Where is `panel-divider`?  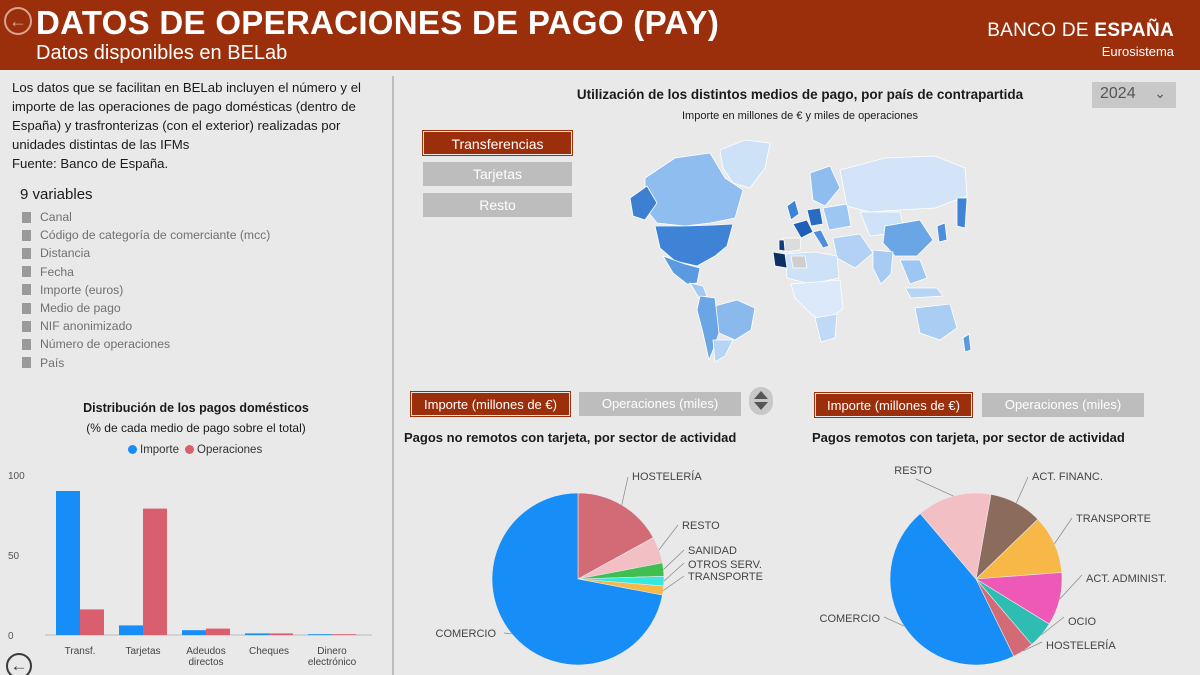
panel-divider is located at coordinates (393, 375).